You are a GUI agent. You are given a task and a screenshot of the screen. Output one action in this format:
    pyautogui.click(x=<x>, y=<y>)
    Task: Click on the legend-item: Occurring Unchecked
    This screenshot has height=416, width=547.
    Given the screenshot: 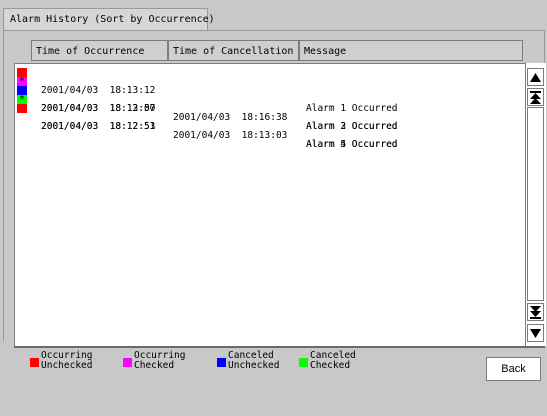 What is the action you would take?
    pyautogui.click(x=65, y=362)
    